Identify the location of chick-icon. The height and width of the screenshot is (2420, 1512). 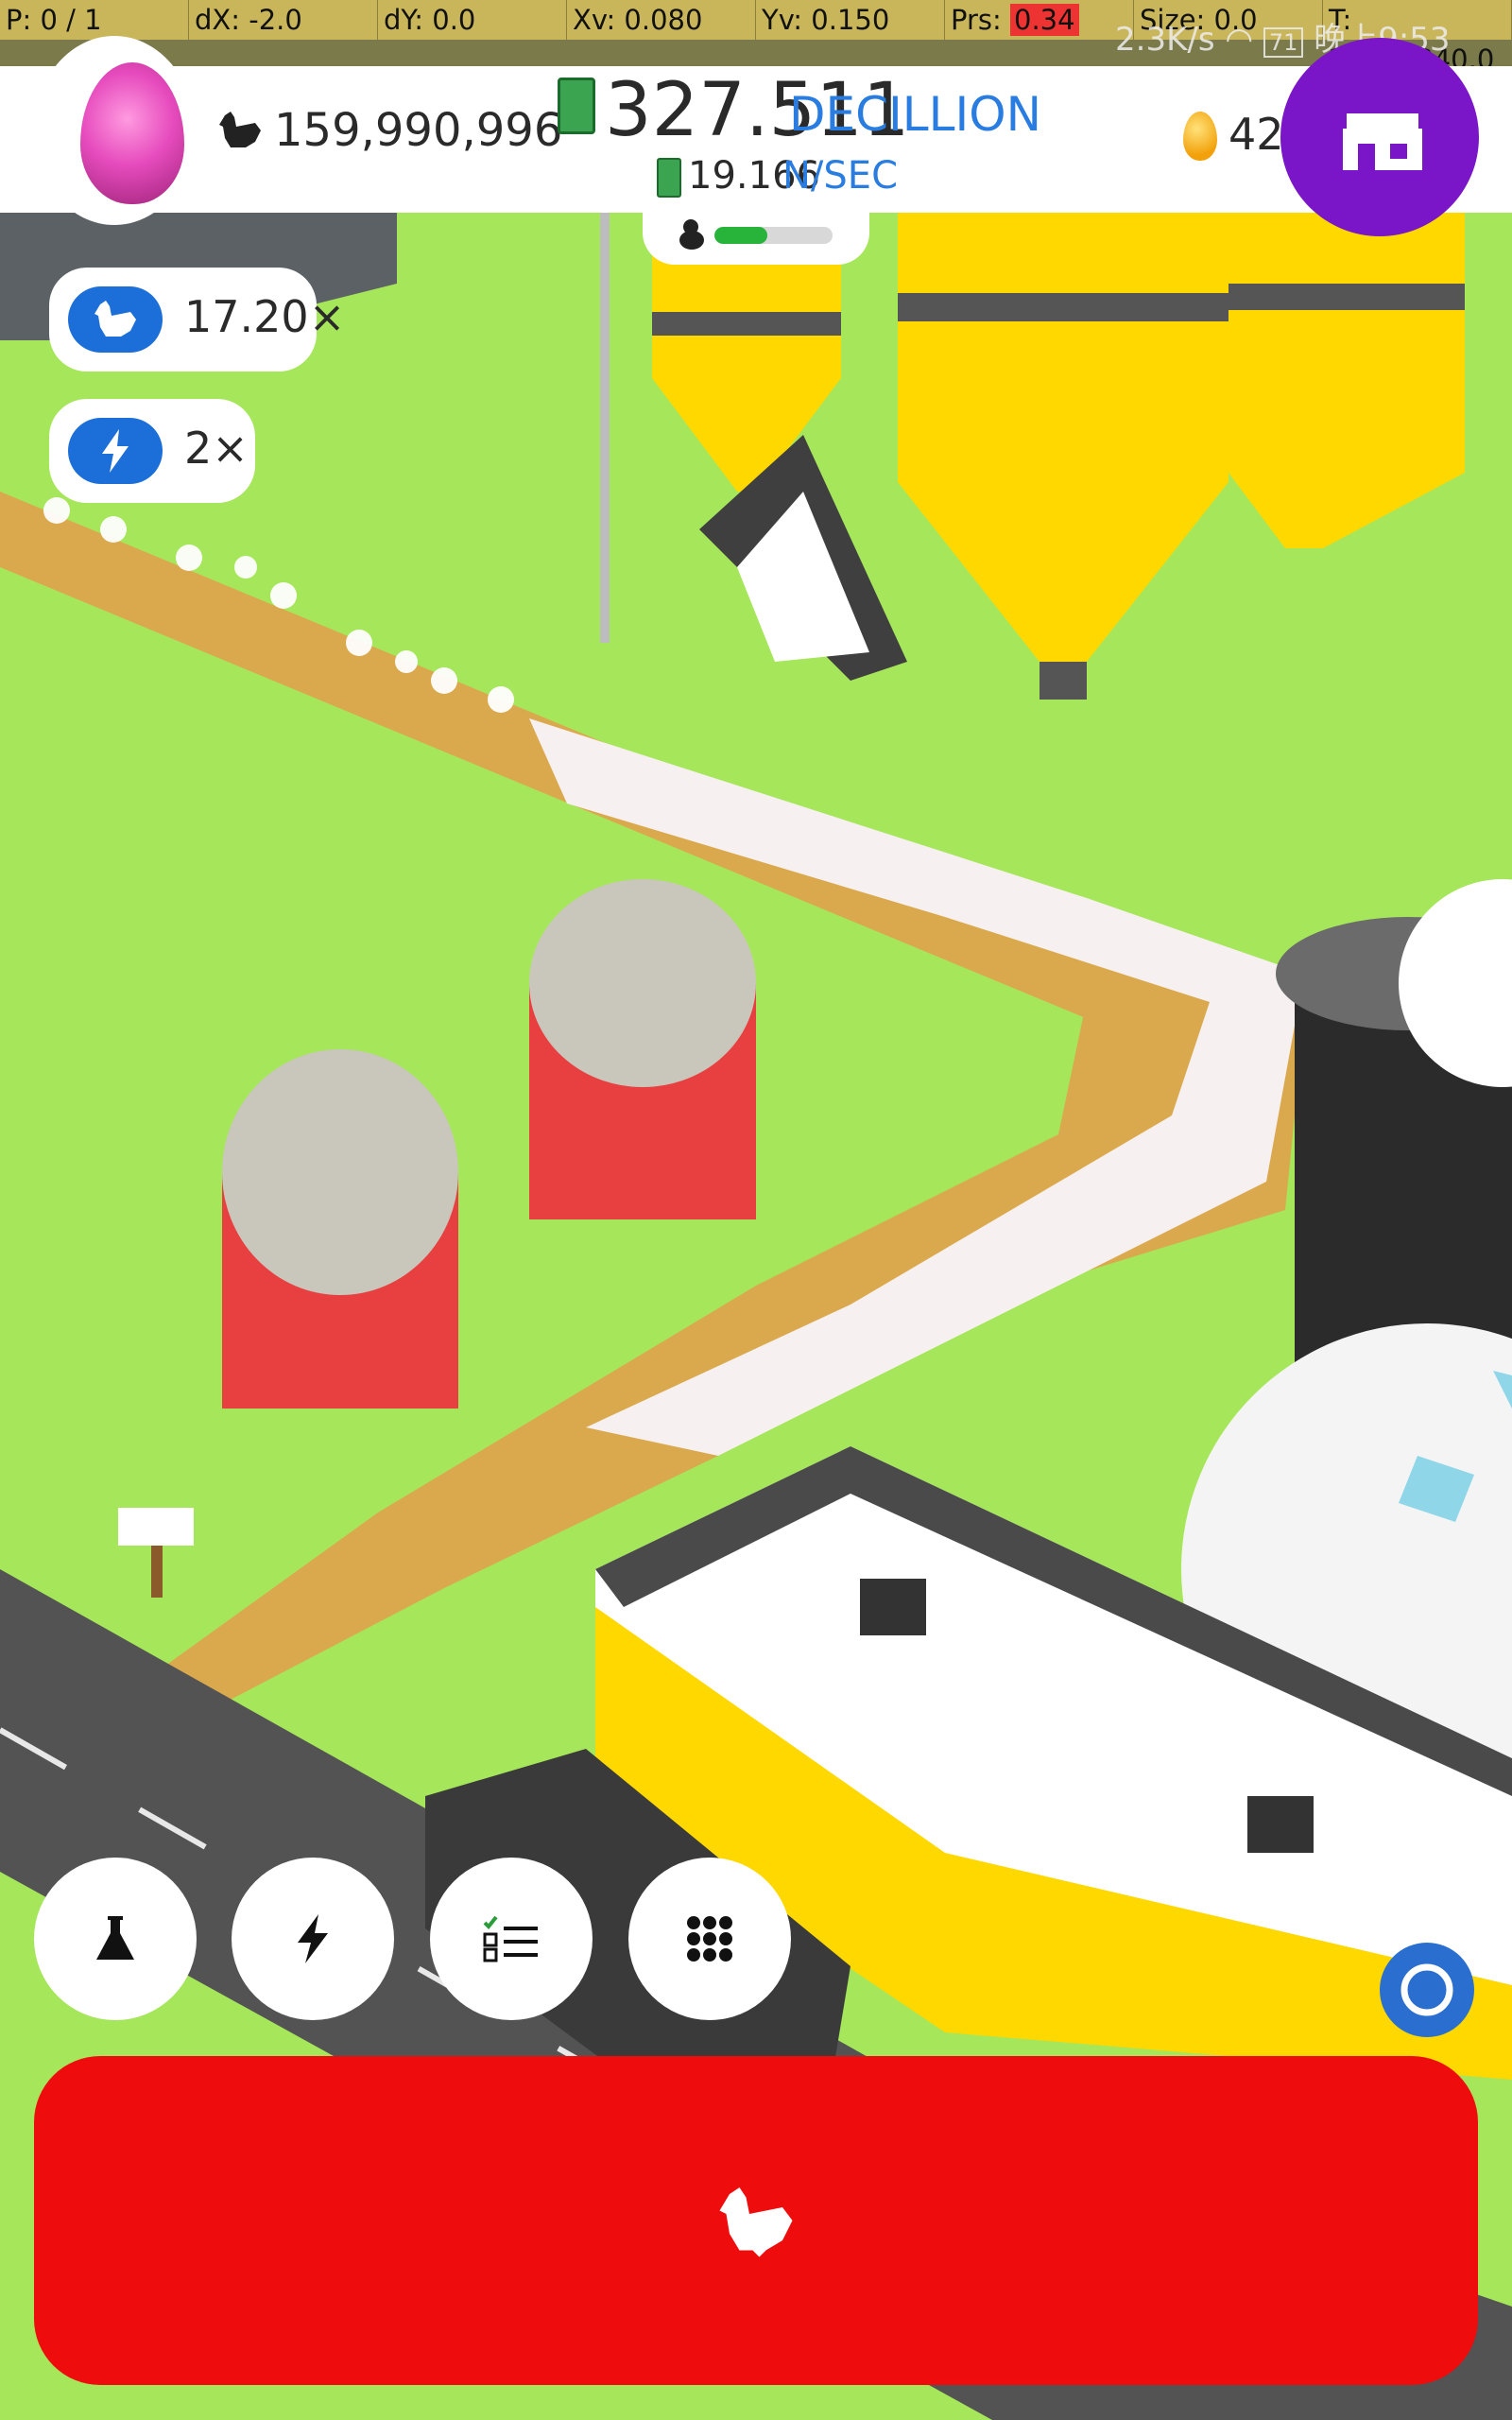
(691, 234).